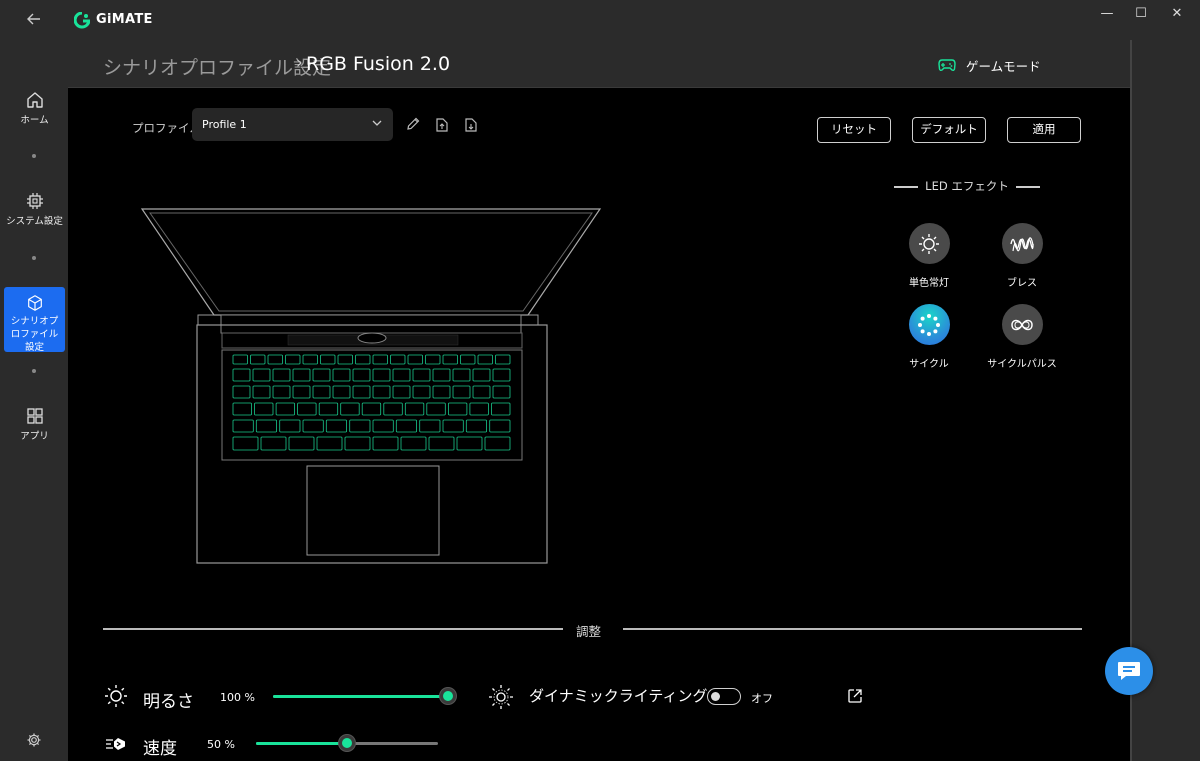 The height and width of the screenshot is (761, 1200). I want to click on effect-breathing: ブレス, so click(1022, 256).